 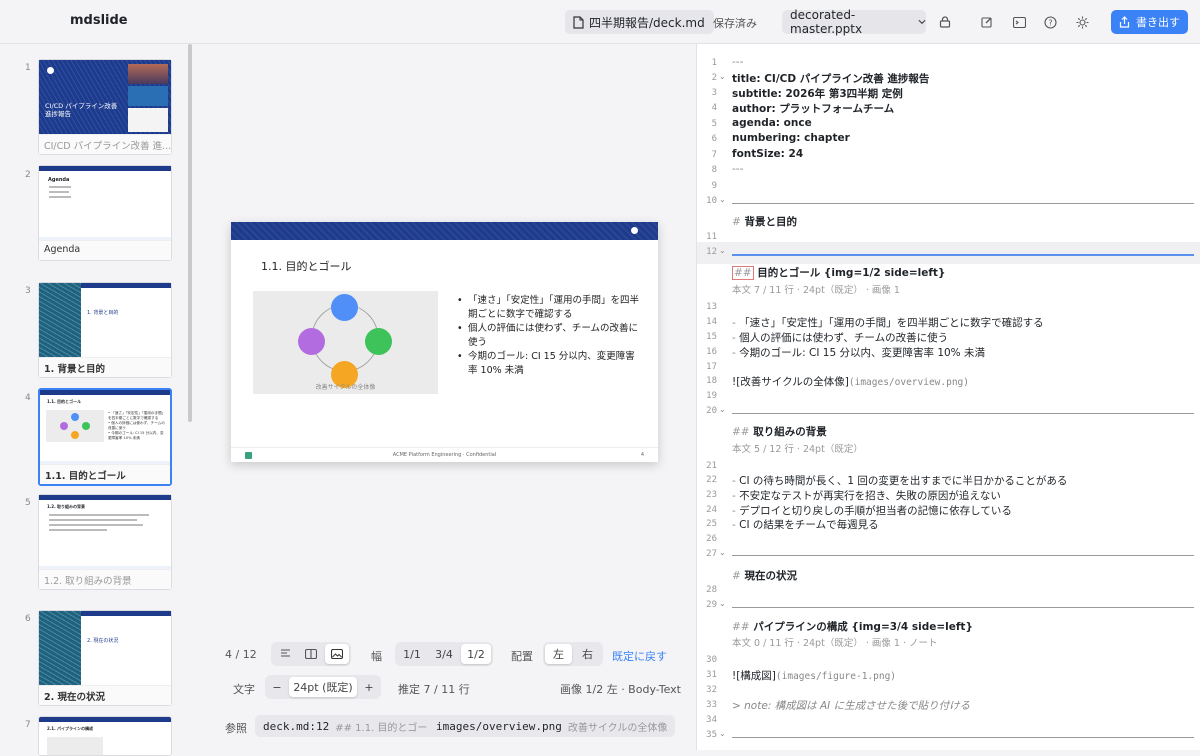 I want to click on slide-bullet: 個人の評価には使わず、チームの改善に使う, so click(x=549, y=335).